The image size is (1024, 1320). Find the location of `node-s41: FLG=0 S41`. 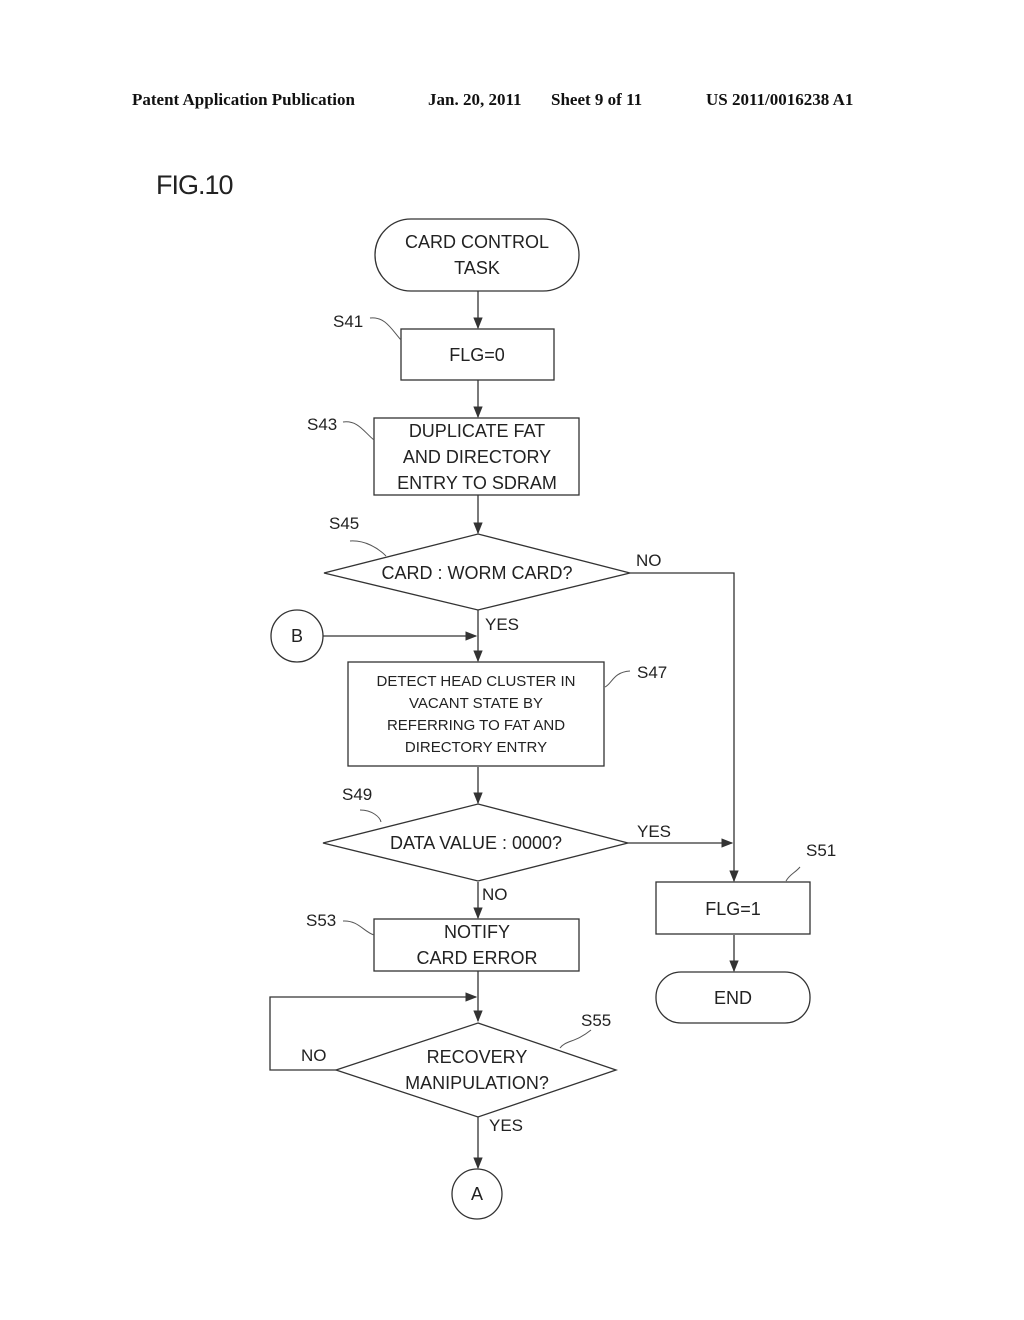

node-s41: FLG=0 S41 is located at coordinates (444, 346).